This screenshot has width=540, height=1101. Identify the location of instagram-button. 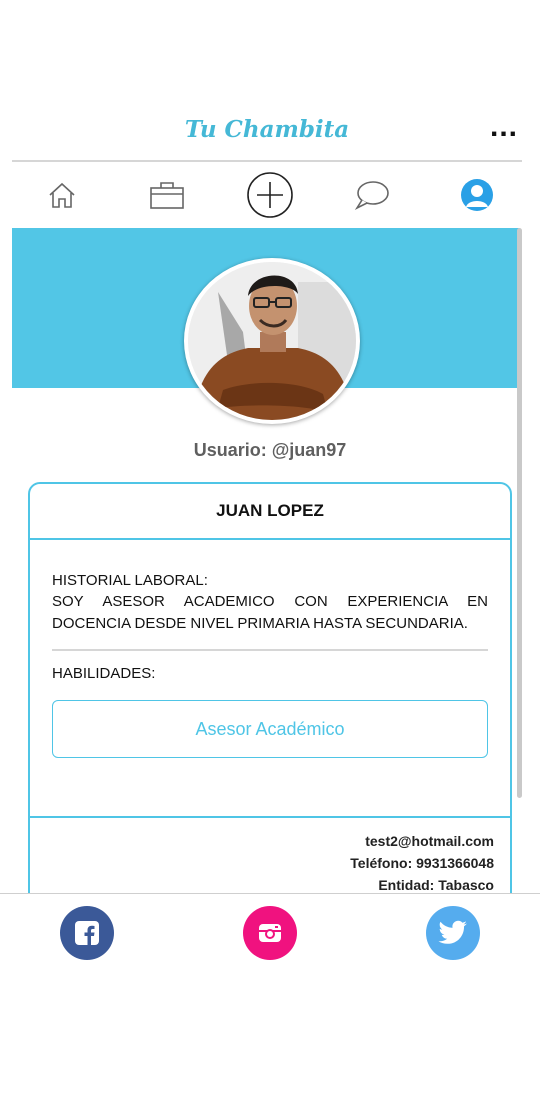
(270, 933).